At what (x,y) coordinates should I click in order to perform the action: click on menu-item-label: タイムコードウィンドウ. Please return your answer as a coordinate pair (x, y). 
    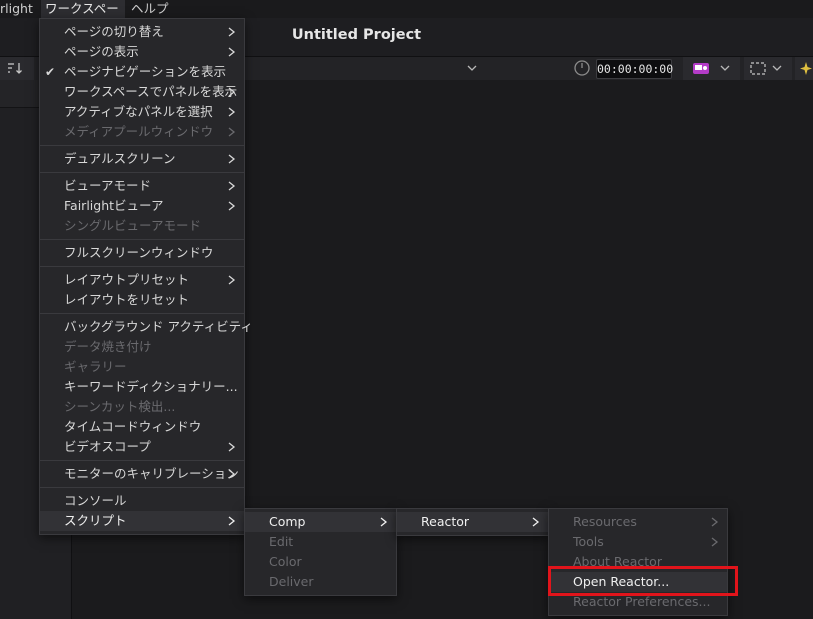
    Looking at the image, I should click on (133, 426).